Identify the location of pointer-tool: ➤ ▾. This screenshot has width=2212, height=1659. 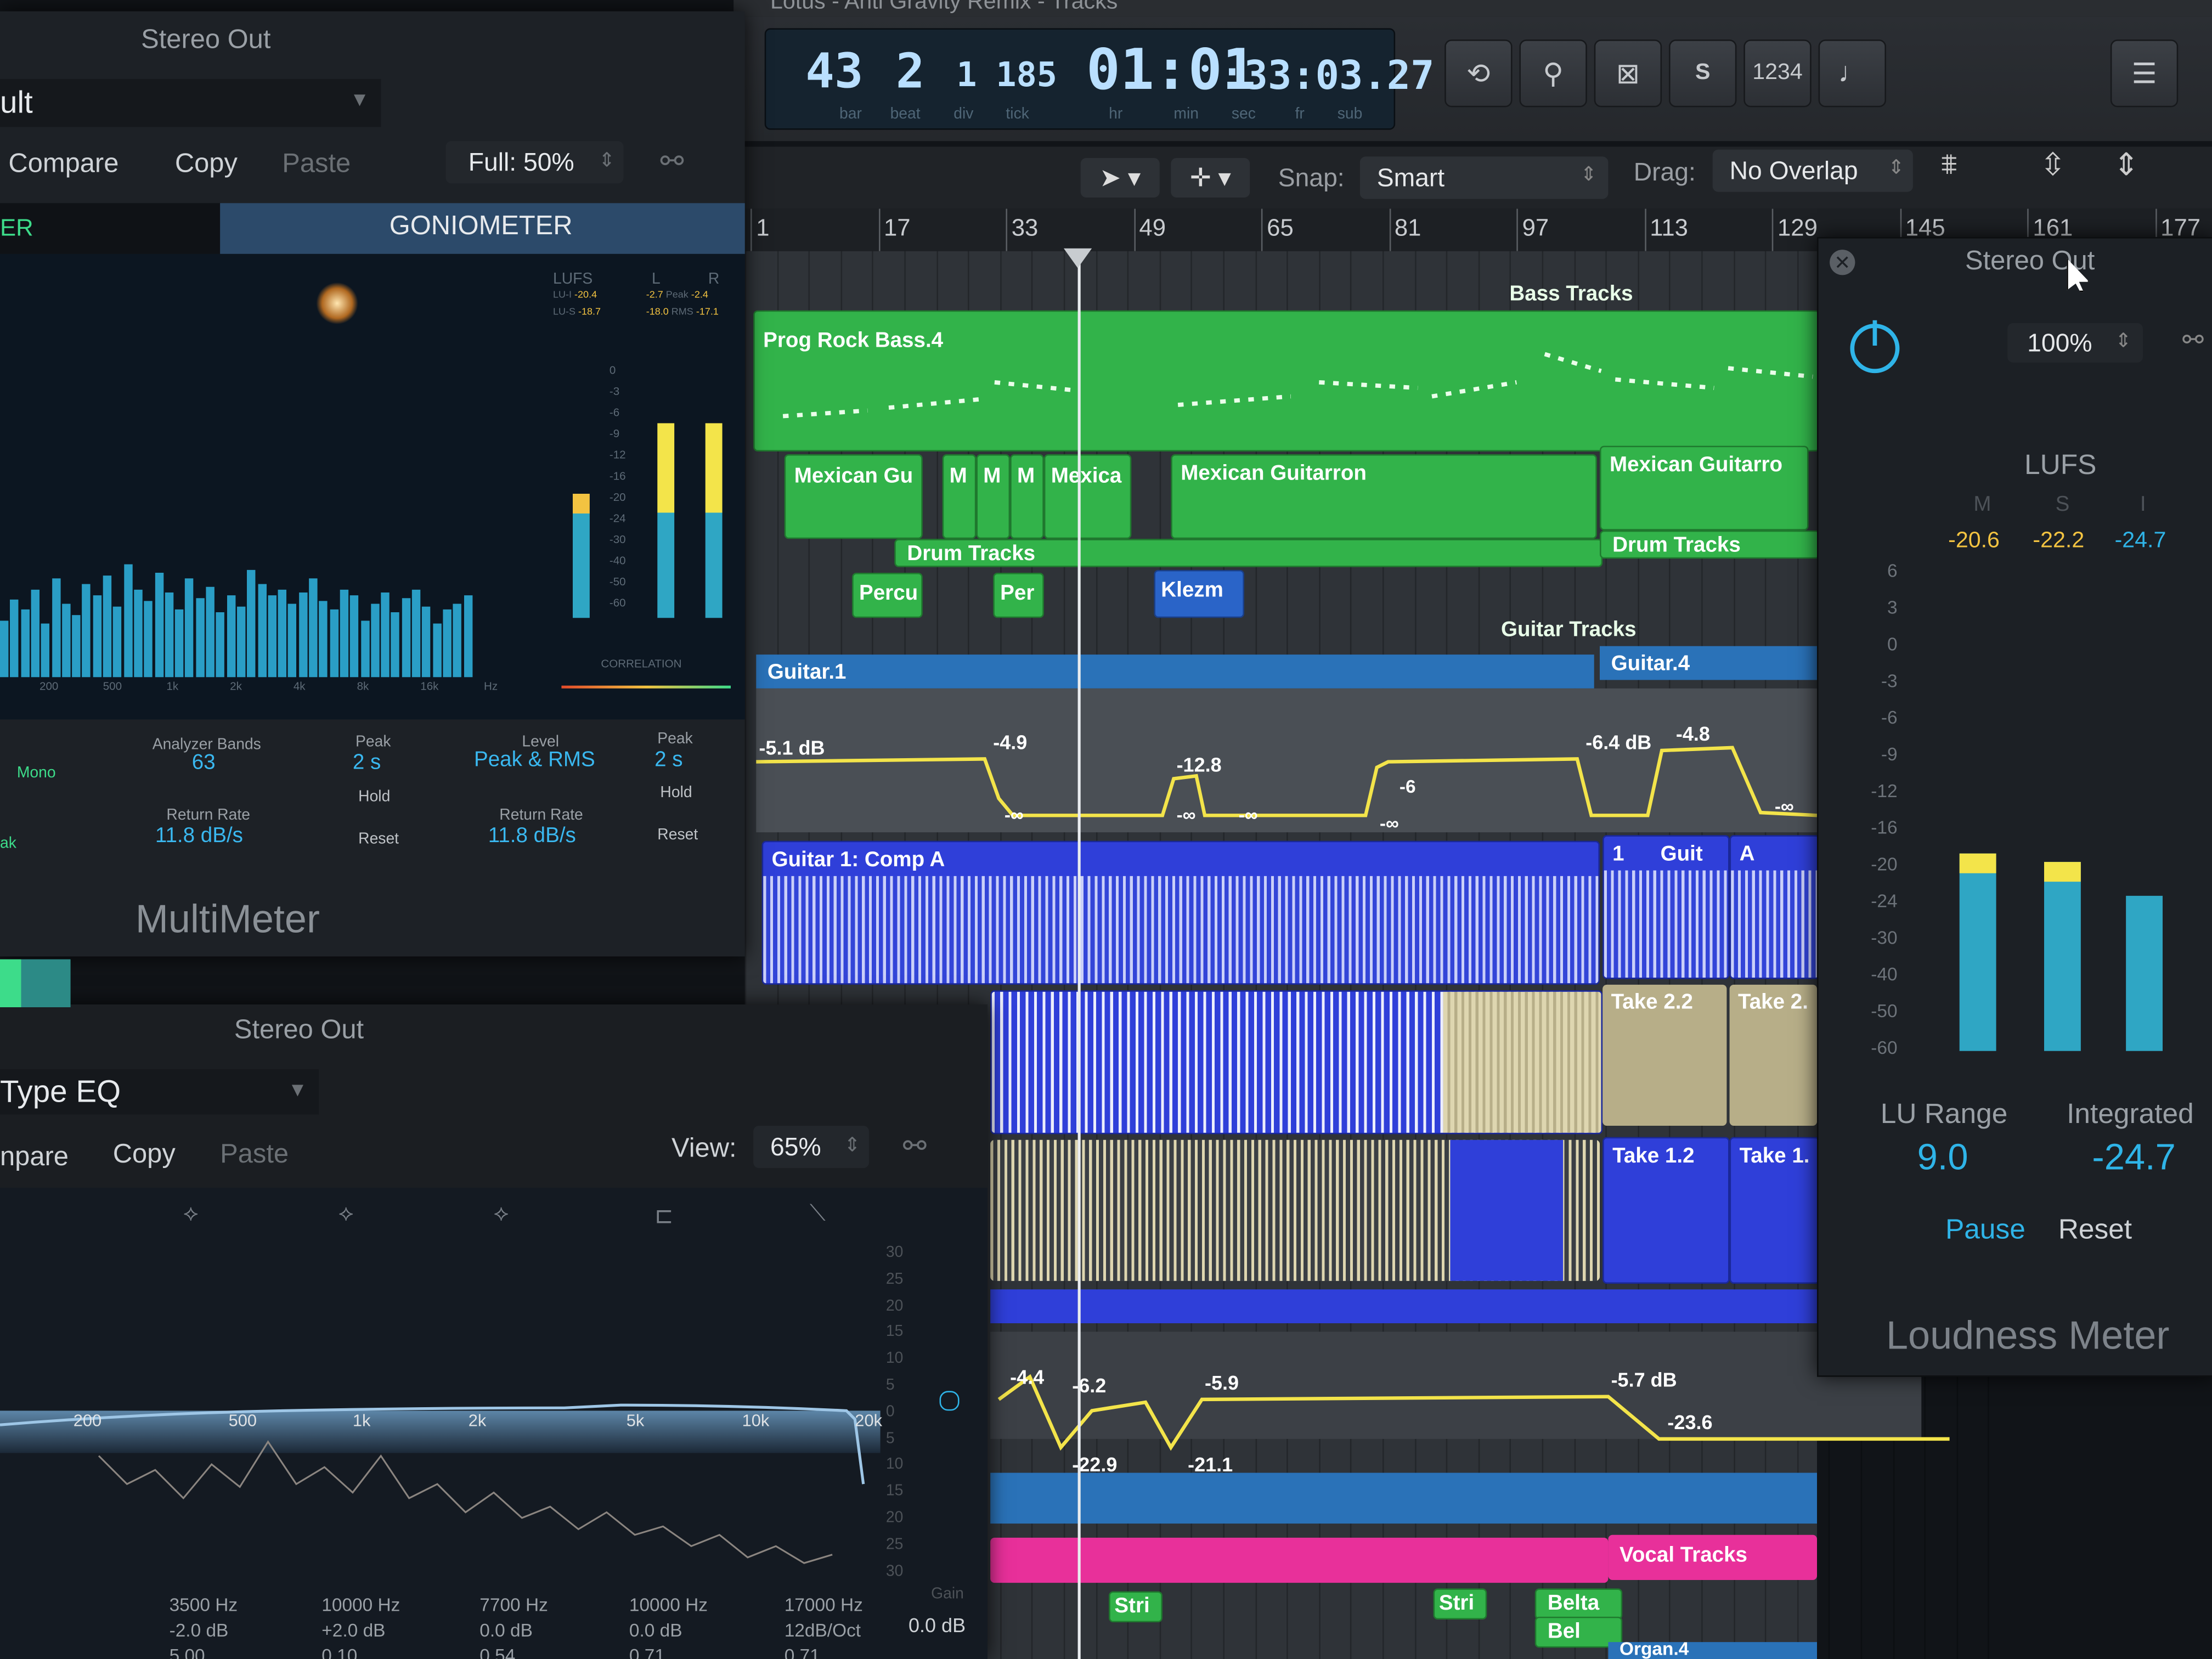
(1120, 178).